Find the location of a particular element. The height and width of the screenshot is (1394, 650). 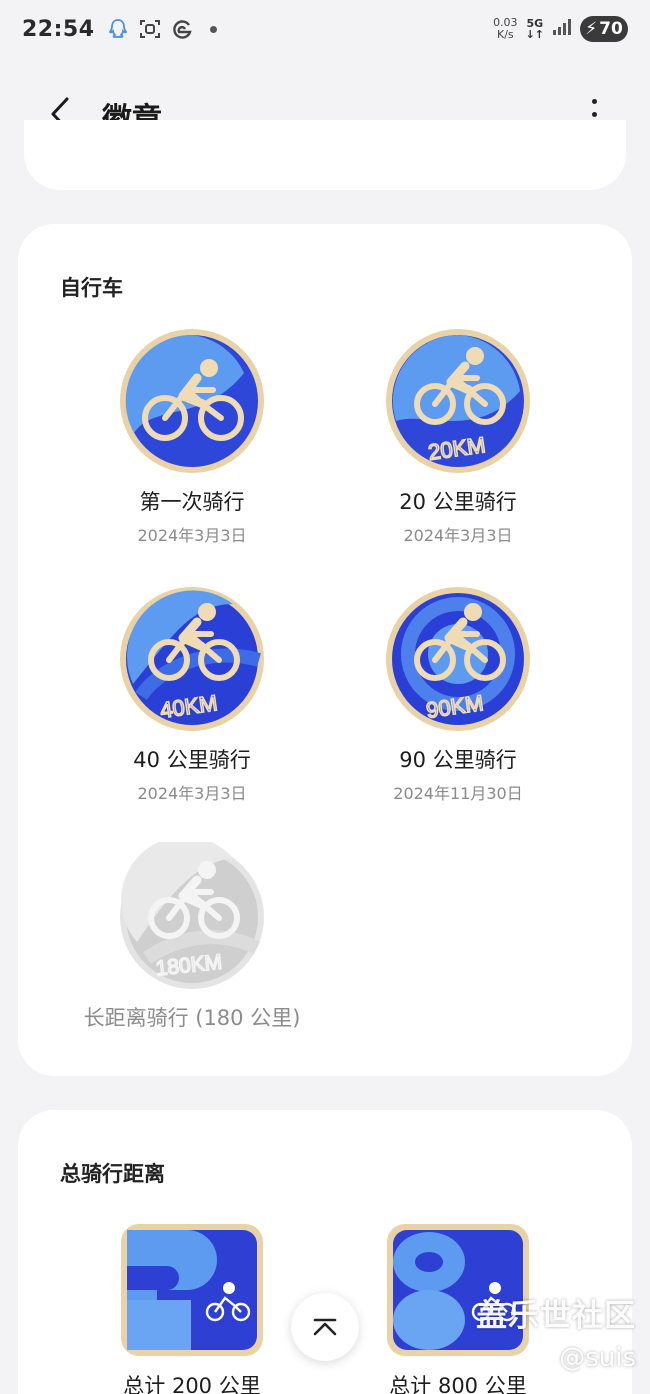

badge-180km-locked-icon: 180KM is located at coordinates (192, 915).